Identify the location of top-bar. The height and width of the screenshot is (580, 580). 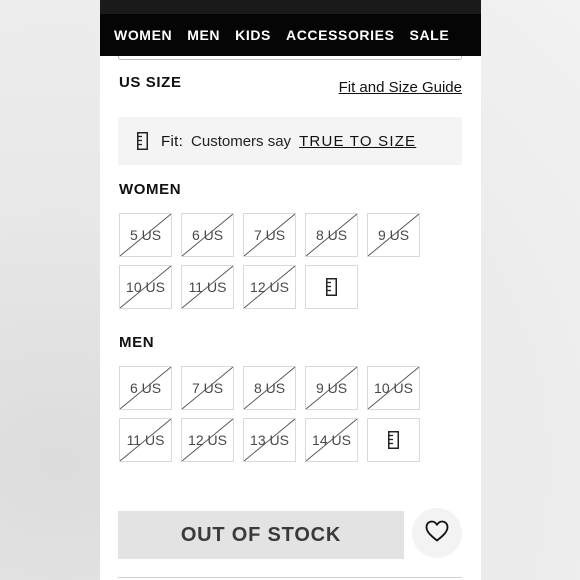
(290, 7).